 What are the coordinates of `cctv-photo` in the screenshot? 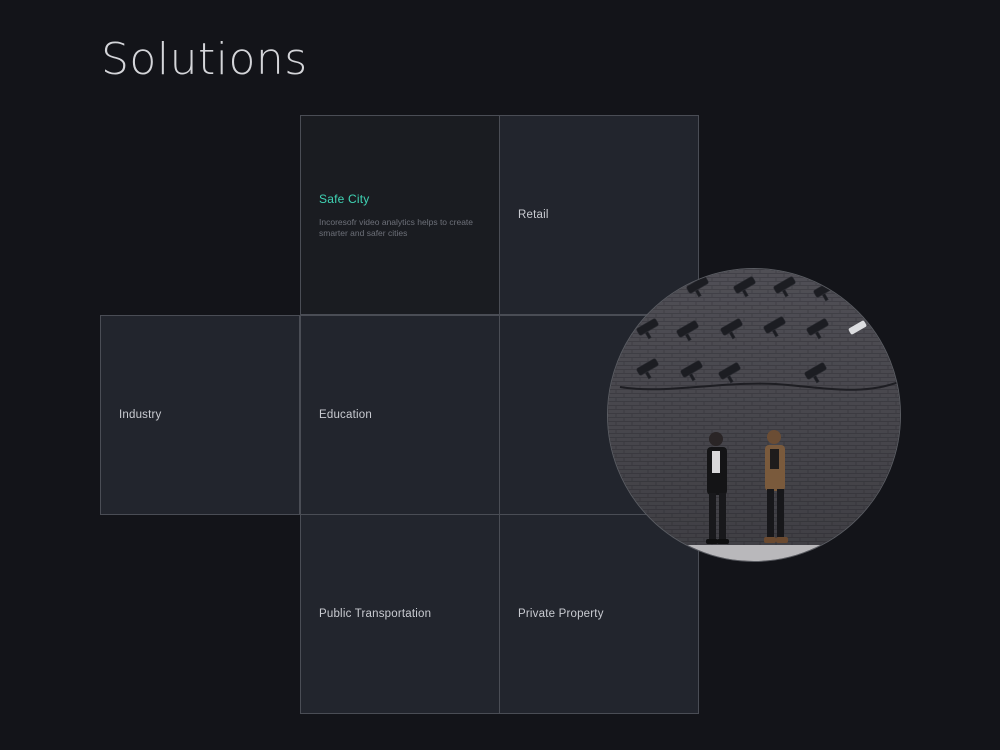 It's located at (754, 415).